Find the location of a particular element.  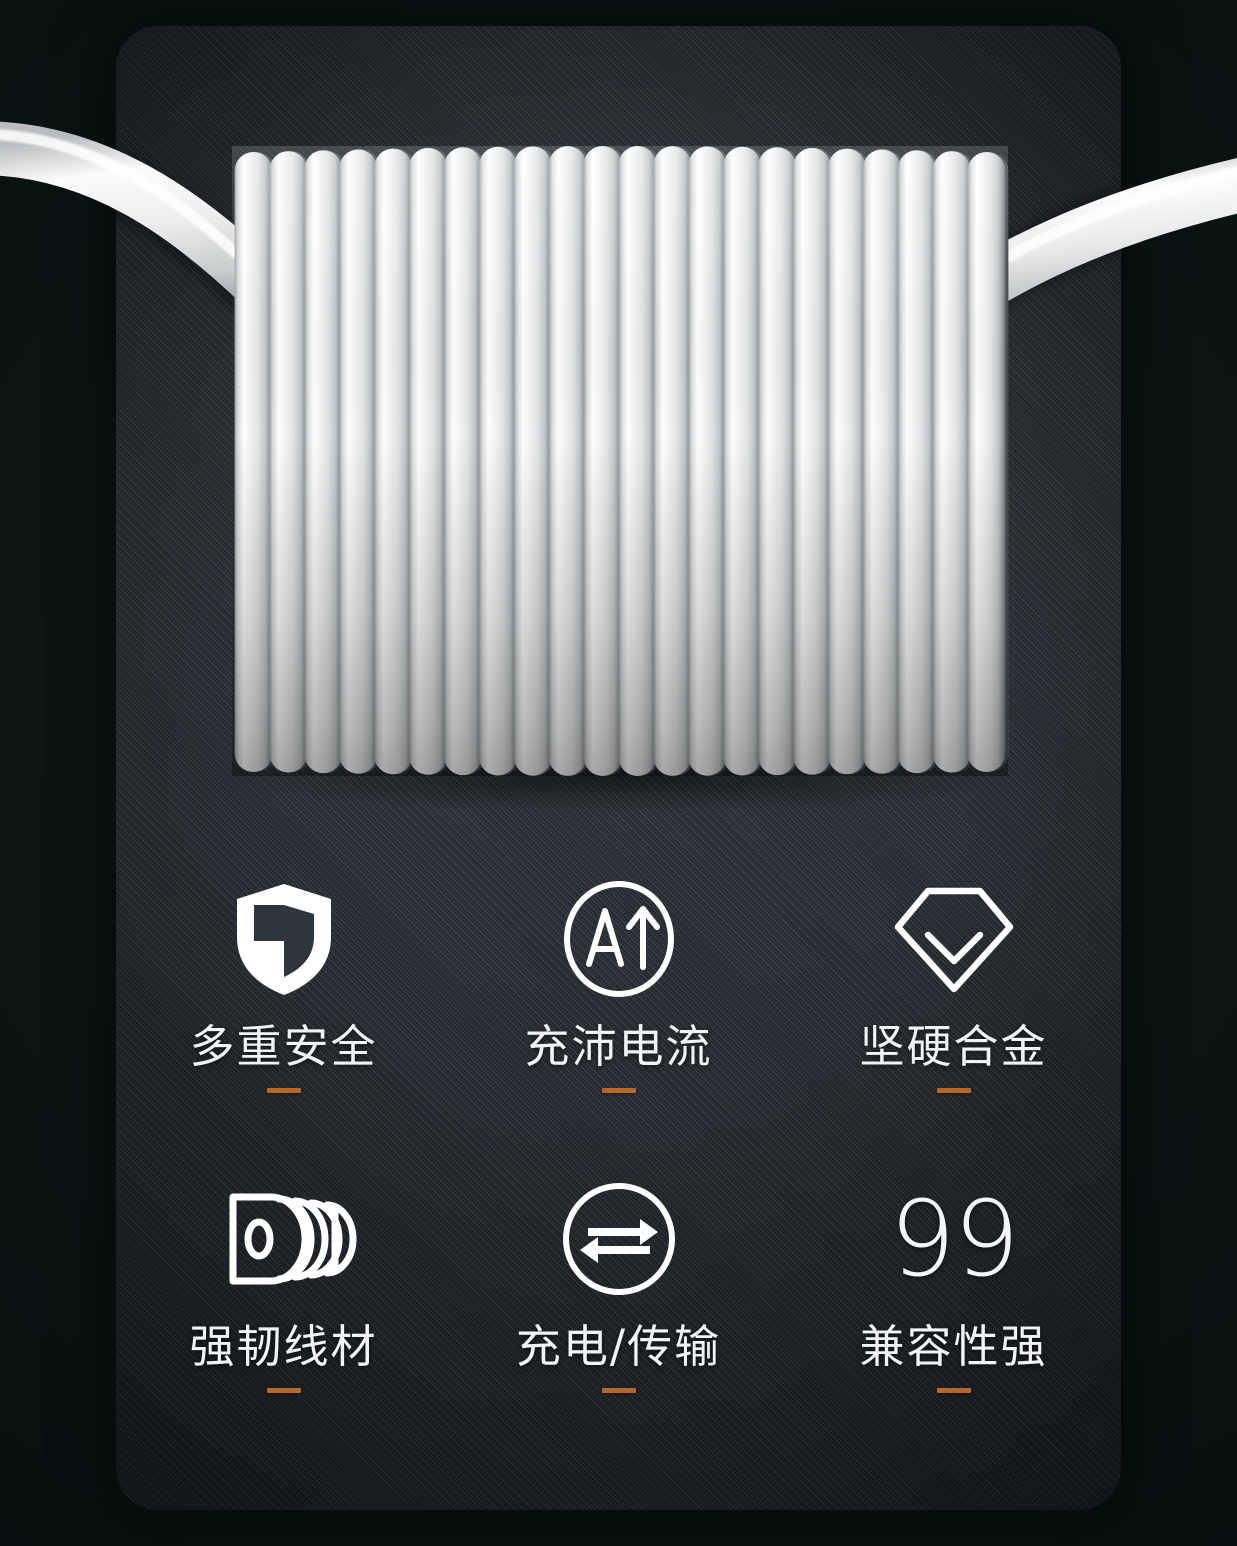

feature-label: 多重安全 is located at coordinates (283, 1046).